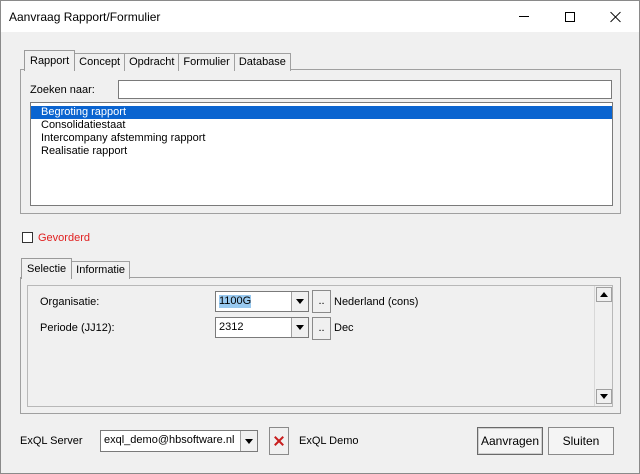  I want to click on chevron-up-icon, so click(604, 294).